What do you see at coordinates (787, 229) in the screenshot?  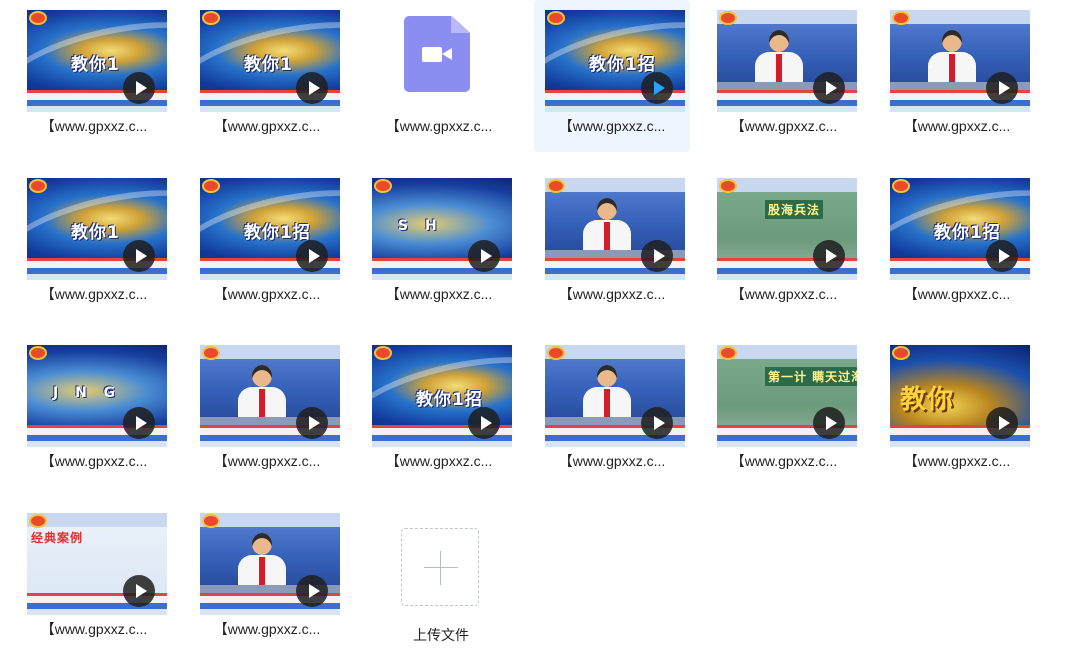 I see `video-thumbnail: 股海兵法` at bounding box center [787, 229].